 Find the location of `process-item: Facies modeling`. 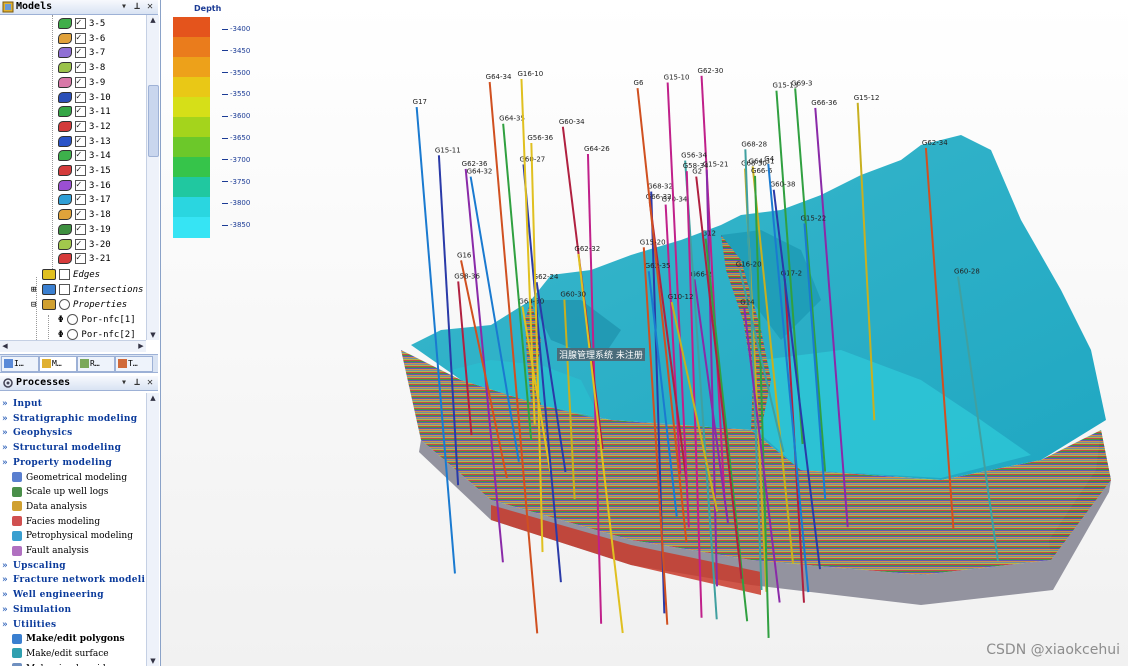

process-item: Facies modeling is located at coordinates (56, 522).